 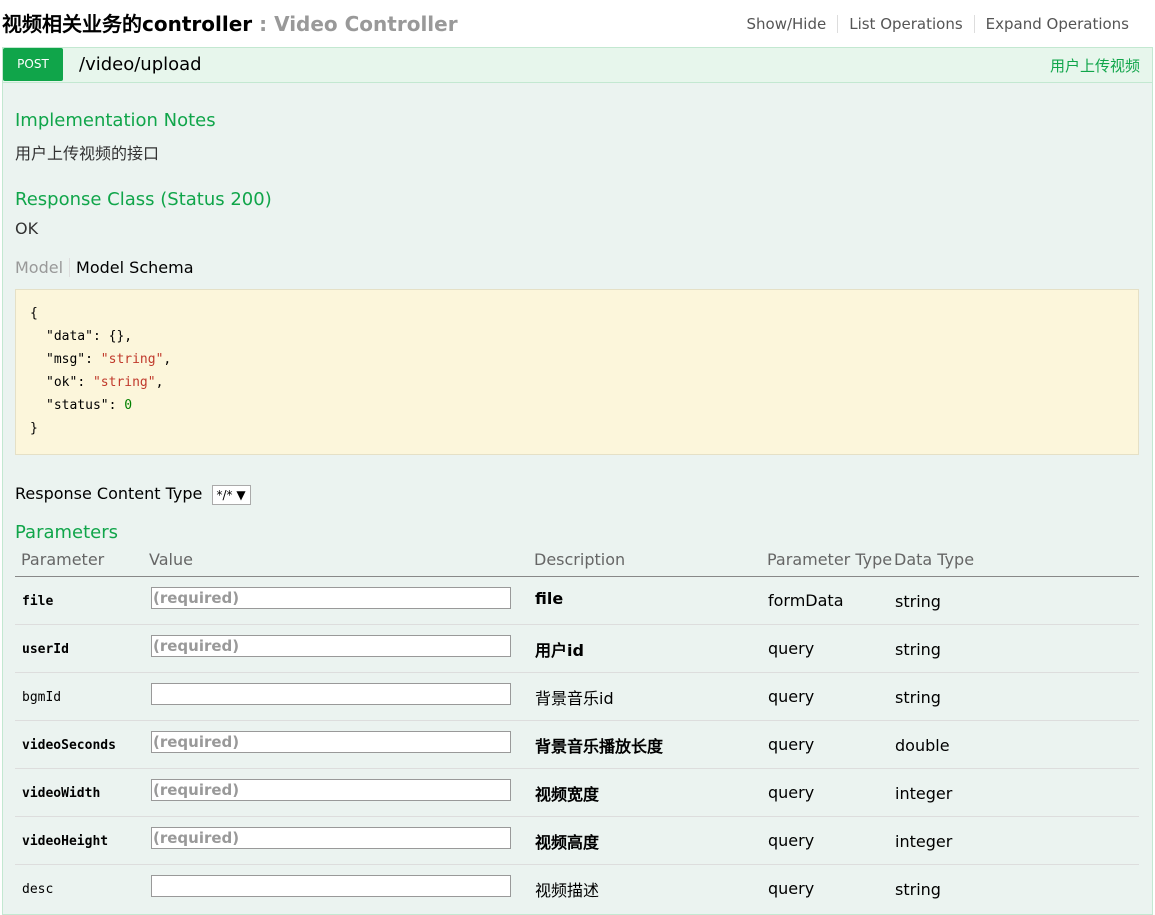 I want to click on show-hide-link: Show/Hide, so click(x=786, y=24).